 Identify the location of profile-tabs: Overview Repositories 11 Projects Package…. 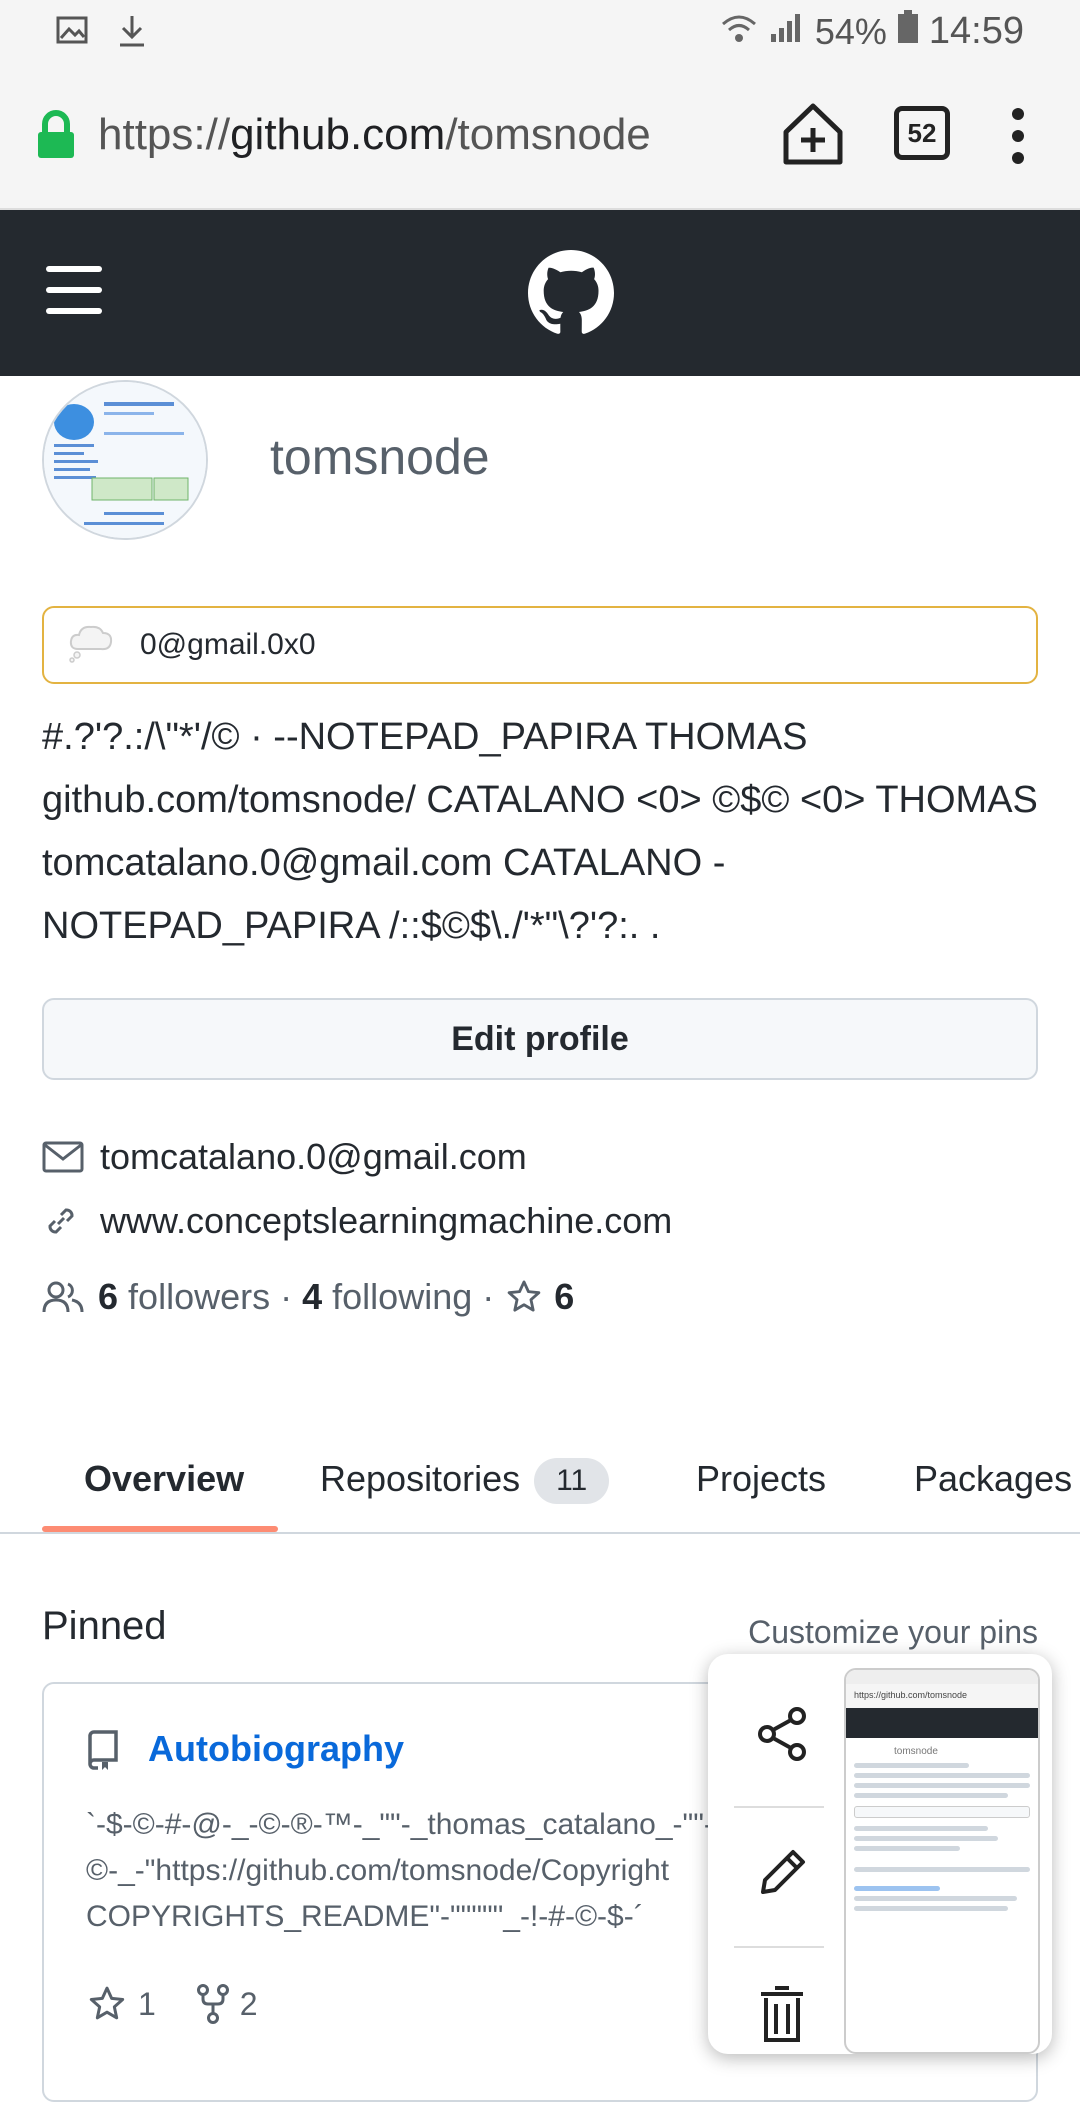
(540, 1487).